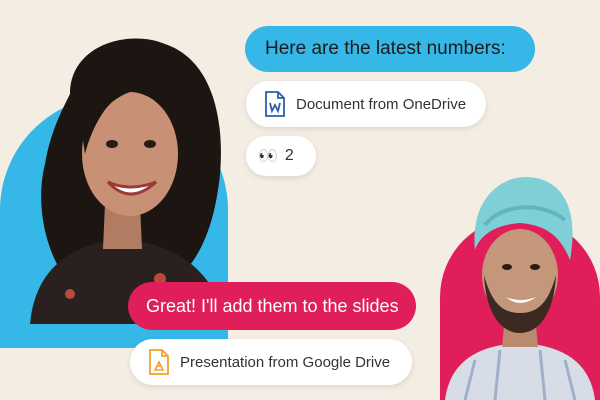 Image resolution: width=600 pixels, height=400 pixels. Describe the element at coordinates (268, 156) in the screenshot. I see `eyes-emoji-icon: 👀` at that location.